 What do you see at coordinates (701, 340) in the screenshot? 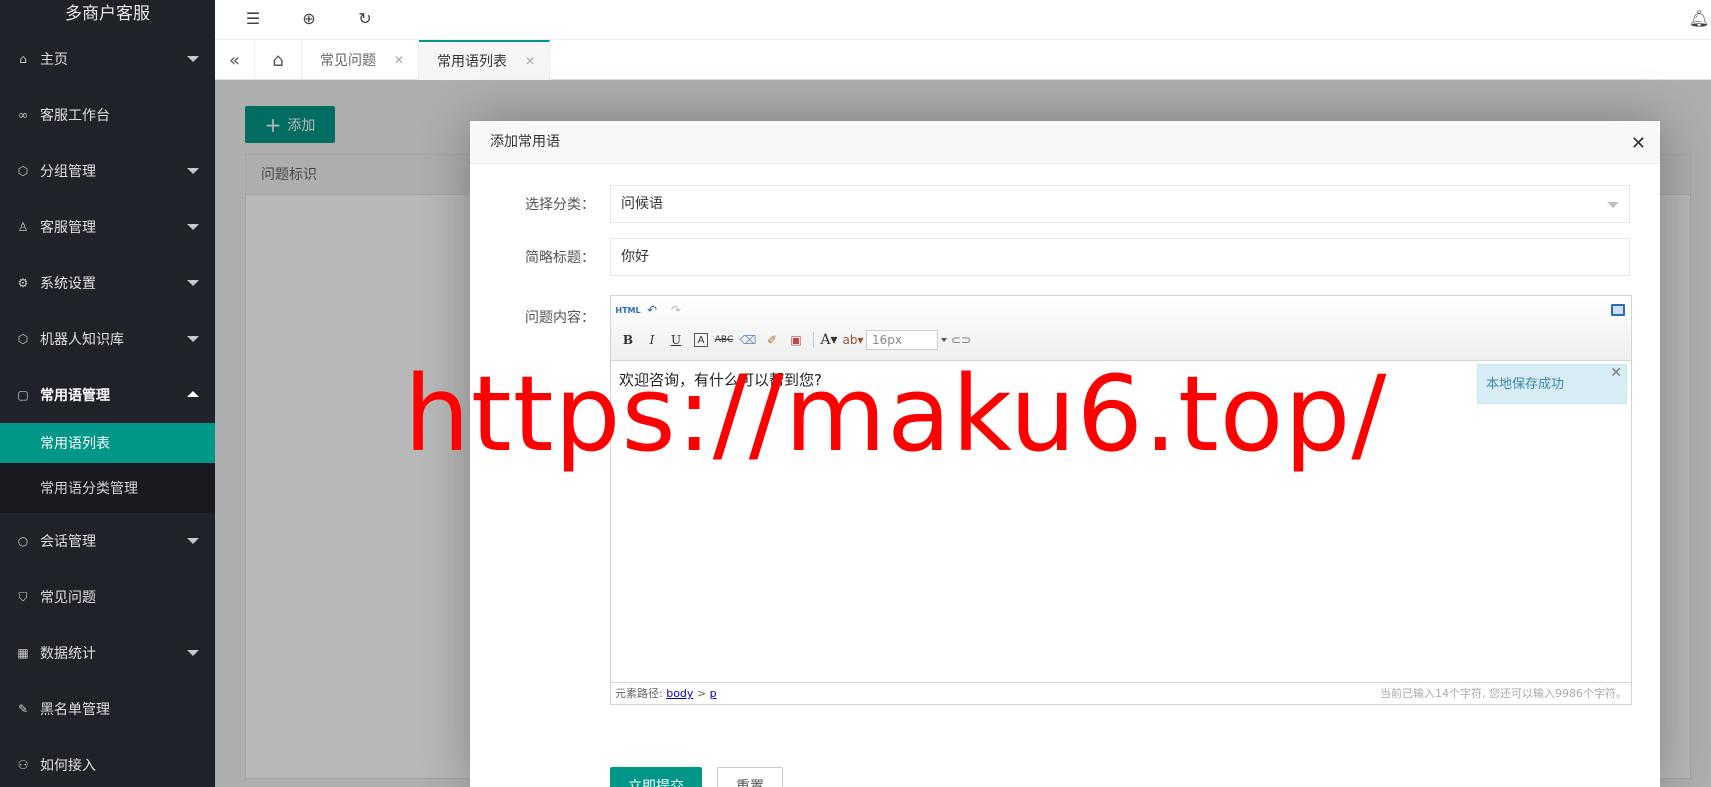
I see `font-border-icon: A` at bounding box center [701, 340].